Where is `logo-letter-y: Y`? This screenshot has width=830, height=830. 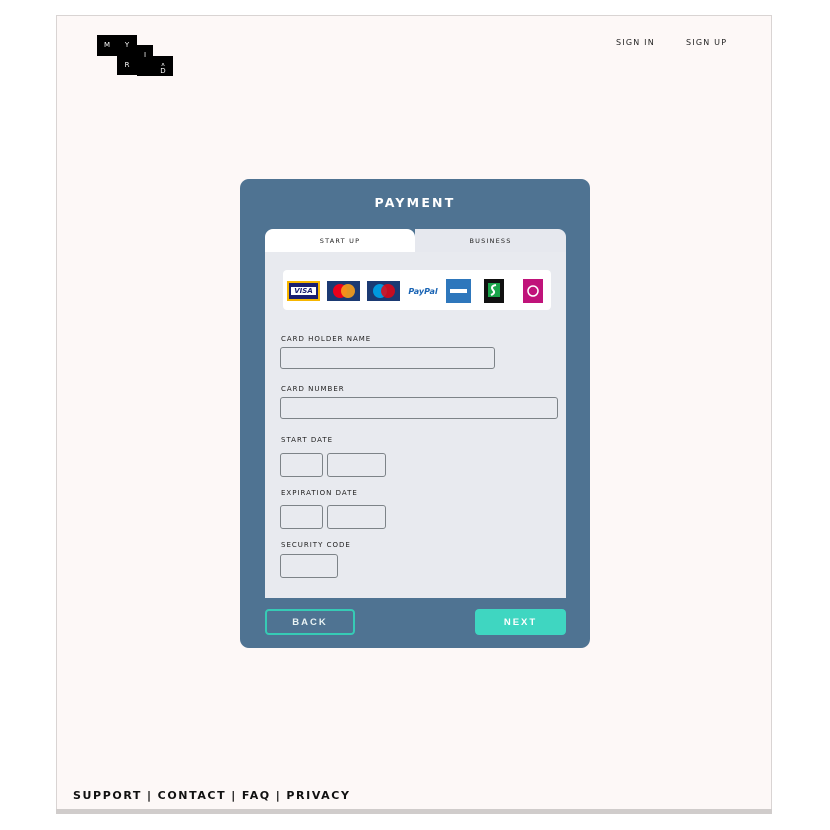
logo-letter-y: Y is located at coordinates (127, 45).